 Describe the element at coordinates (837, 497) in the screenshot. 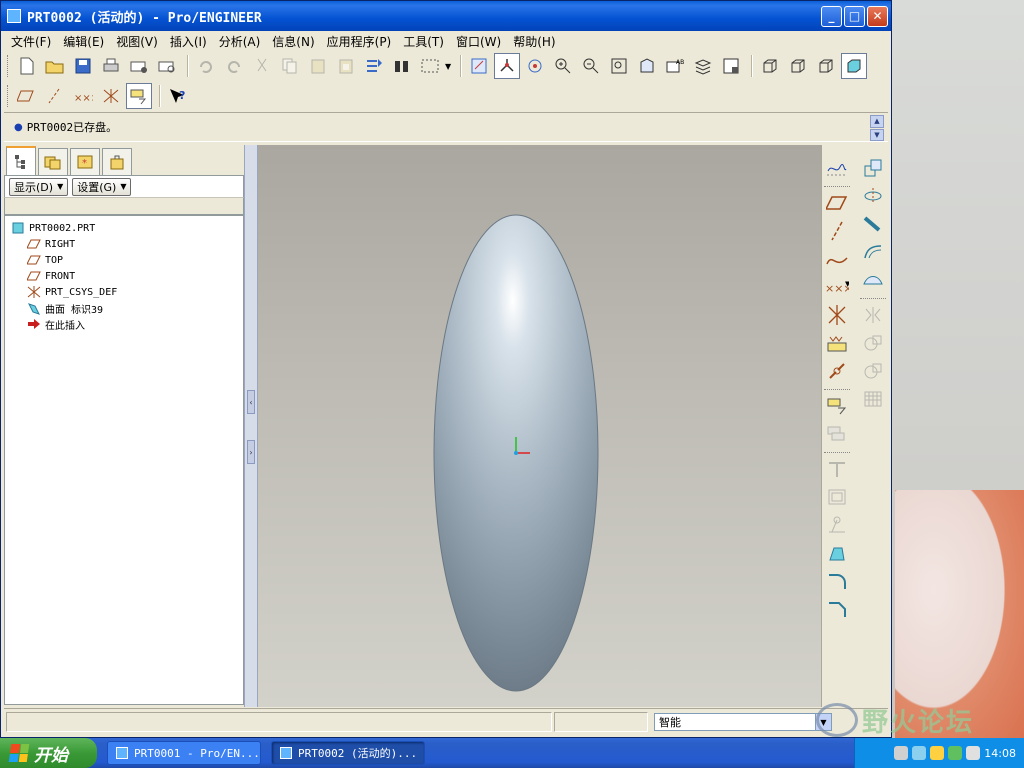

I see `shell-tool-icon` at that location.